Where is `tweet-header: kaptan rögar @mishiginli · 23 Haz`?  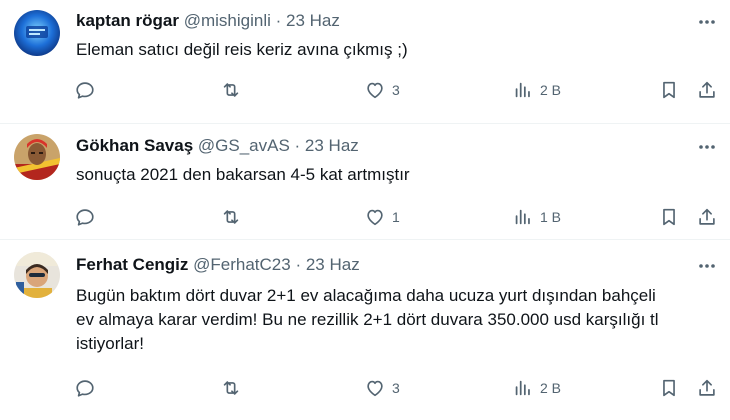
tweet-header: kaptan rögar @mishiginli · 23 Haz is located at coordinates (208, 21).